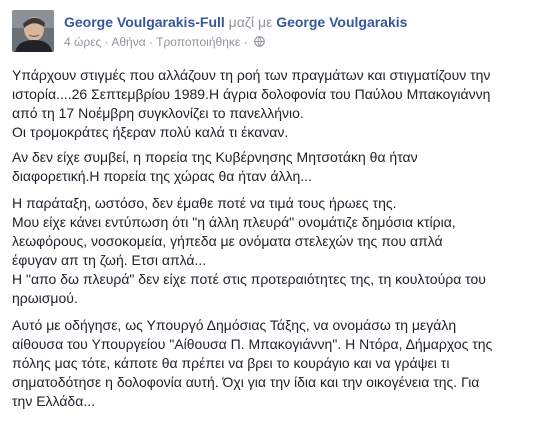 The width and height of the screenshot is (553, 431). What do you see at coordinates (341, 22) in the screenshot?
I see `tagged-person-link: George Voulgarakis` at bounding box center [341, 22].